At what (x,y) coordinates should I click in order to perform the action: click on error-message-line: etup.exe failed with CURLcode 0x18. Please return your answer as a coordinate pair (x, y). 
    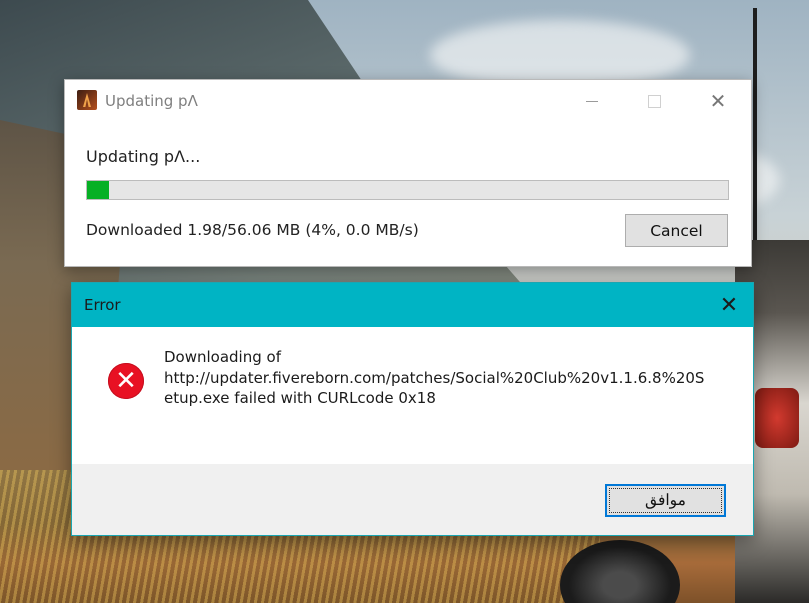
    Looking at the image, I should click on (300, 398).